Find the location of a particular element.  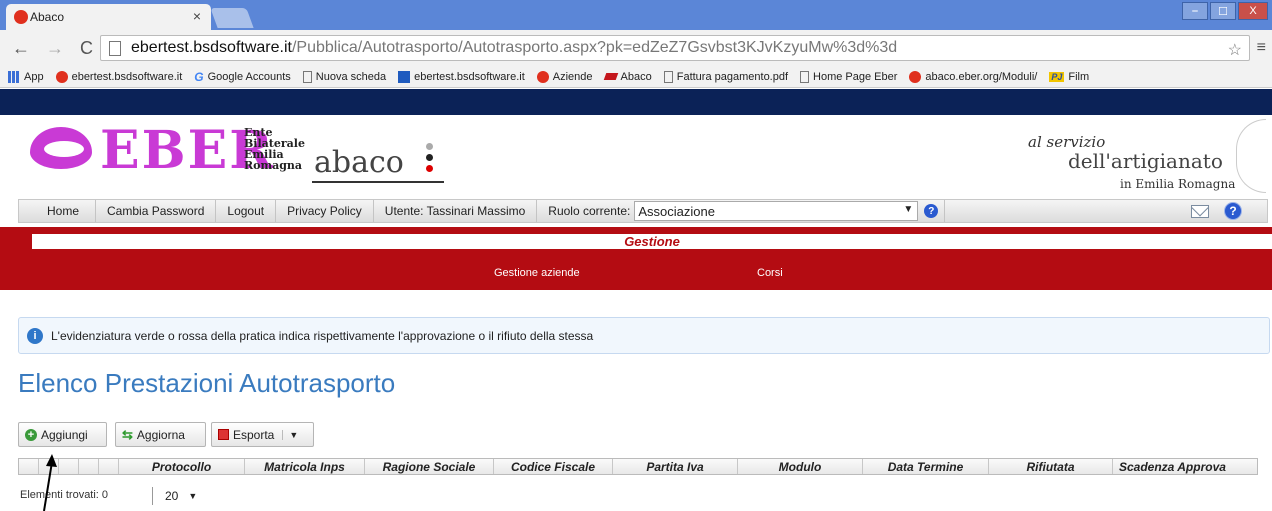

refresh-button: ⇆ Aggiorna is located at coordinates (160, 434).